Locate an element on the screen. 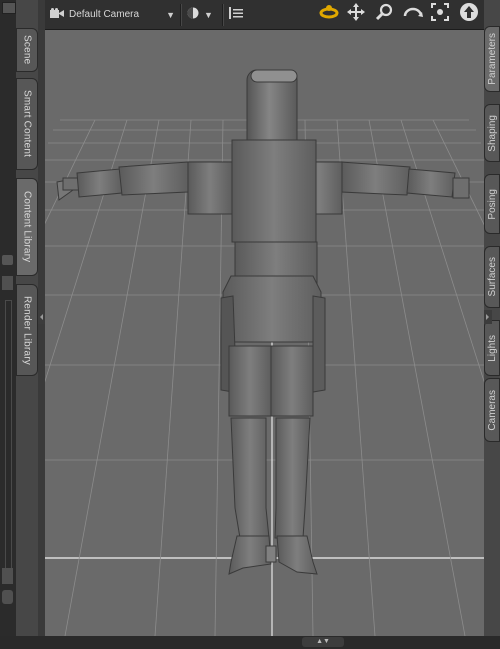  camera-select-label: Default Camera is located at coordinates (104, 14).